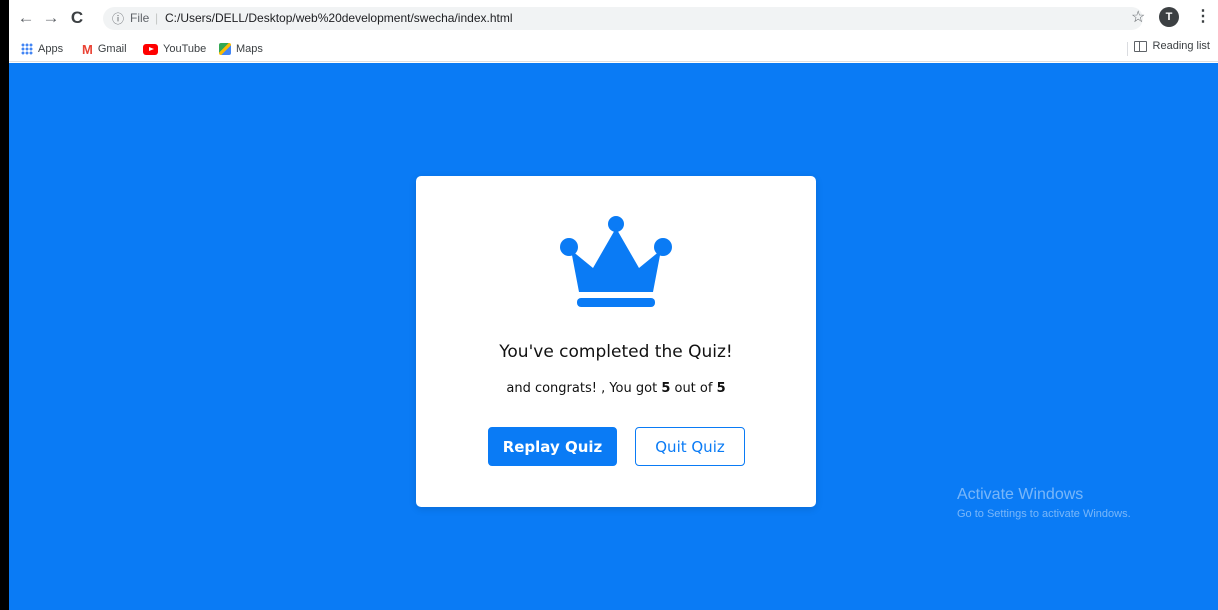 Image resolution: width=1218 pixels, height=610 pixels. I want to click on quit-quiz-button: Quit Quiz, so click(690, 446).